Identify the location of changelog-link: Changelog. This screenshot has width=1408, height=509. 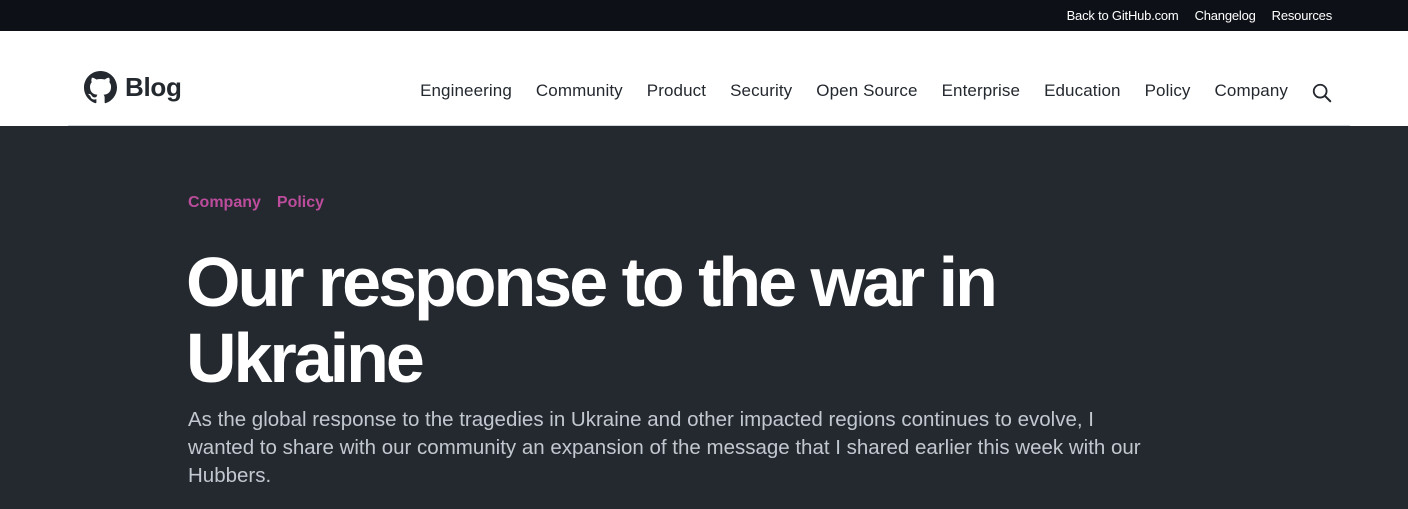
(1225, 15).